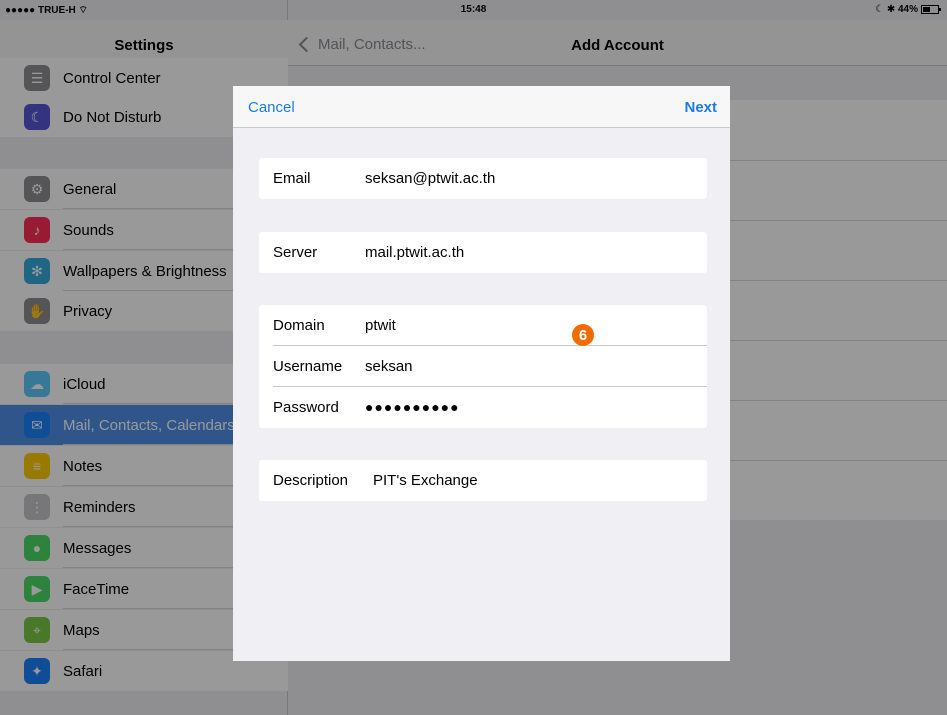 The height and width of the screenshot is (715, 947). What do you see at coordinates (415, 252) in the screenshot?
I see `server-value: mail.ptwit.ac.th` at bounding box center [415, 252].